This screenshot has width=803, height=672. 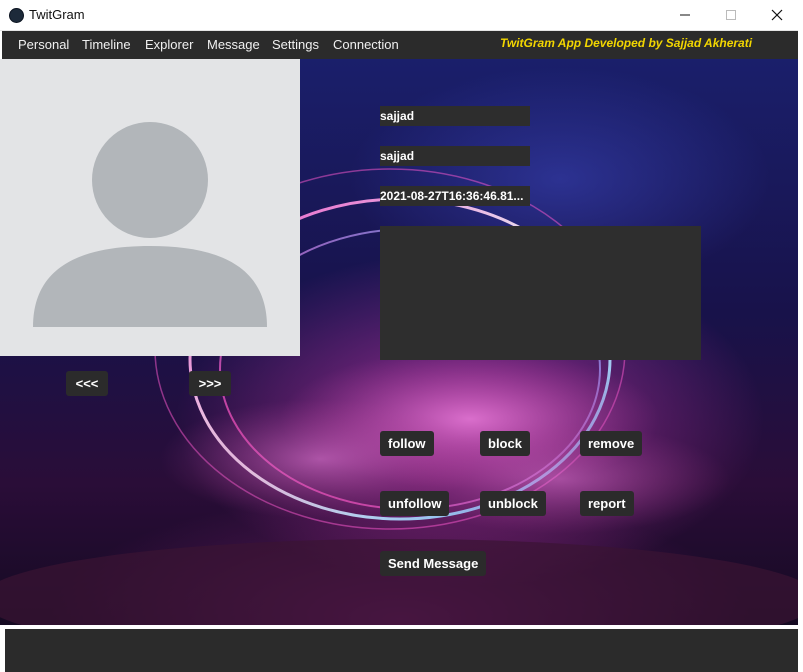 I want to click on window-title: TwitGram, so click(x=57, y=14).